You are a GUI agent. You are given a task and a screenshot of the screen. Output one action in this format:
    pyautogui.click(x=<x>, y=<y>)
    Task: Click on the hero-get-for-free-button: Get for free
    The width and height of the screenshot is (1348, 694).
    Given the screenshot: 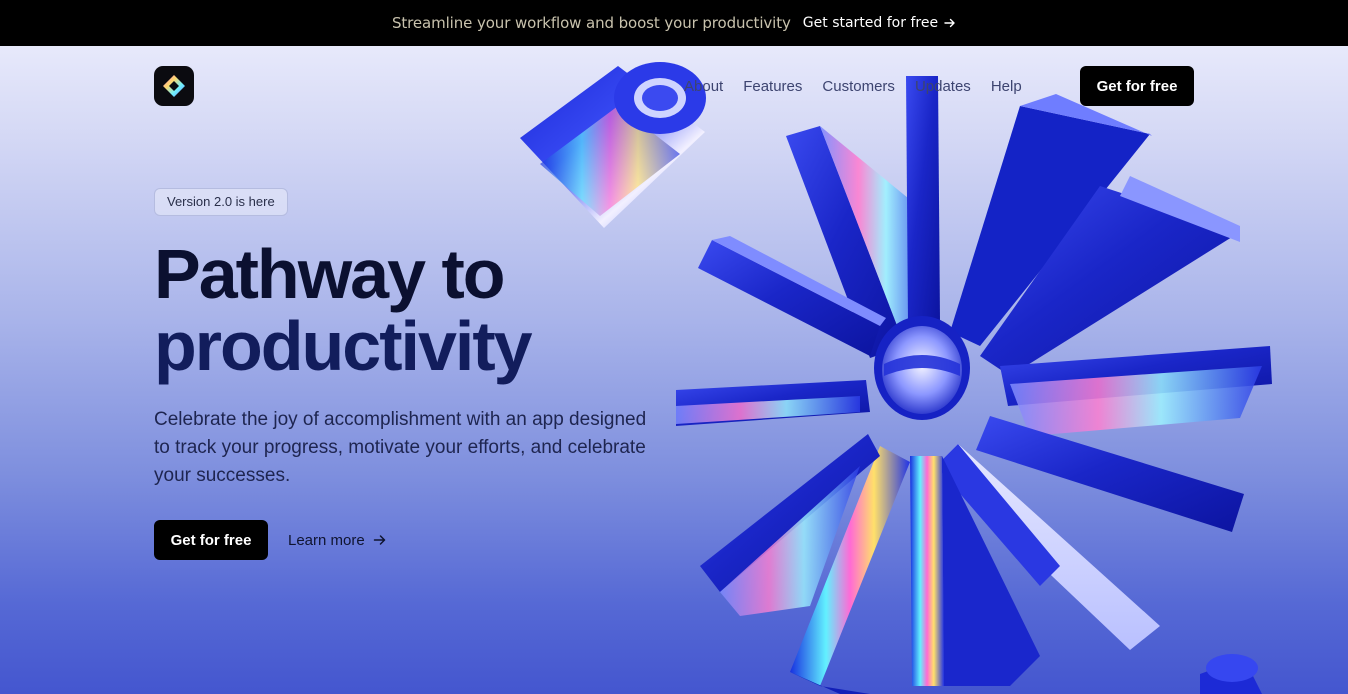 What is the action you would take?
    pyautogui.click(x=211, y=540)
    